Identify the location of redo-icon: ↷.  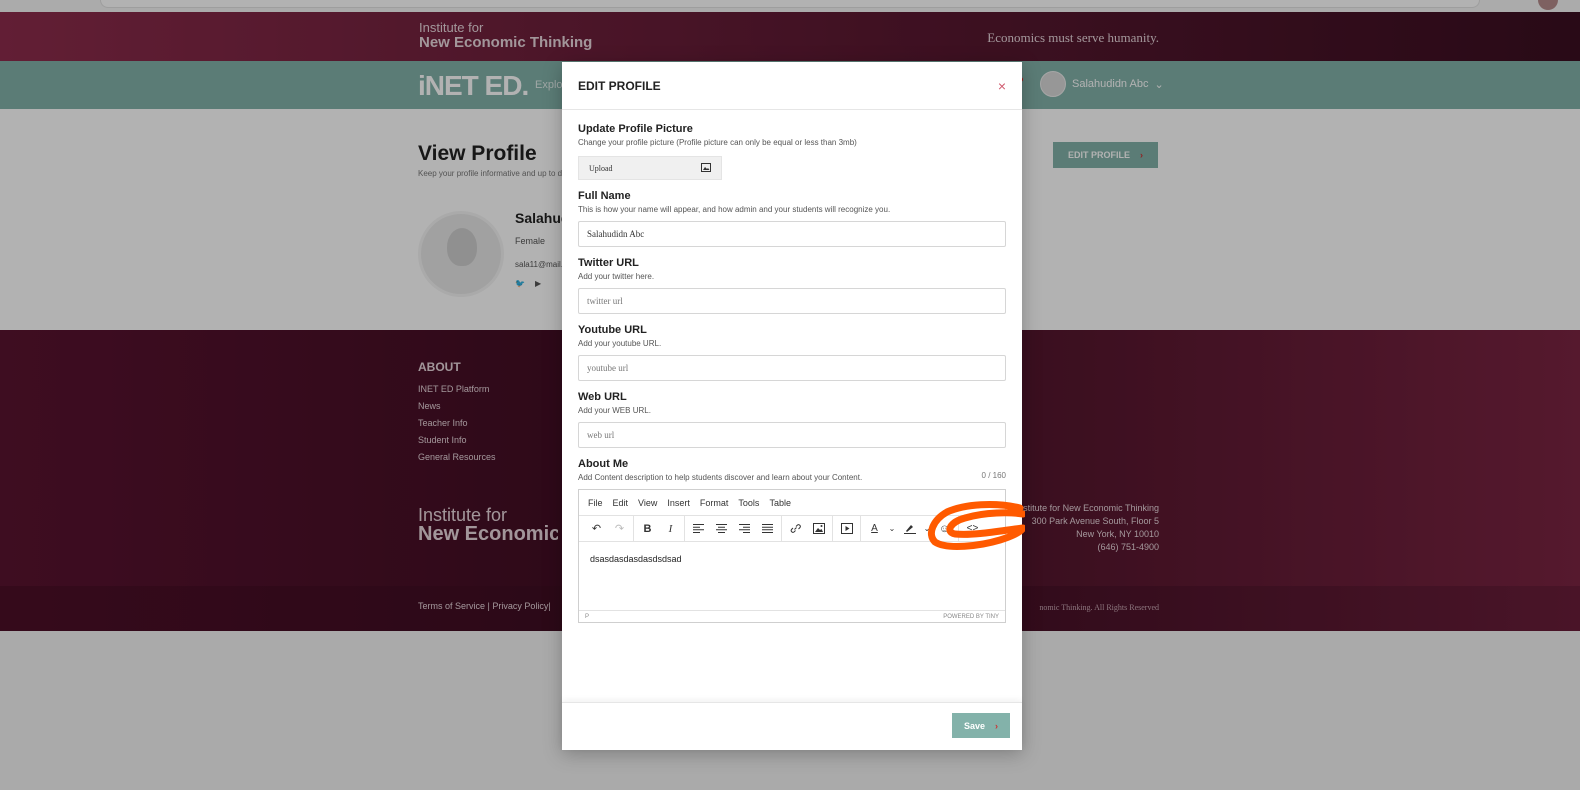
(619, 529).